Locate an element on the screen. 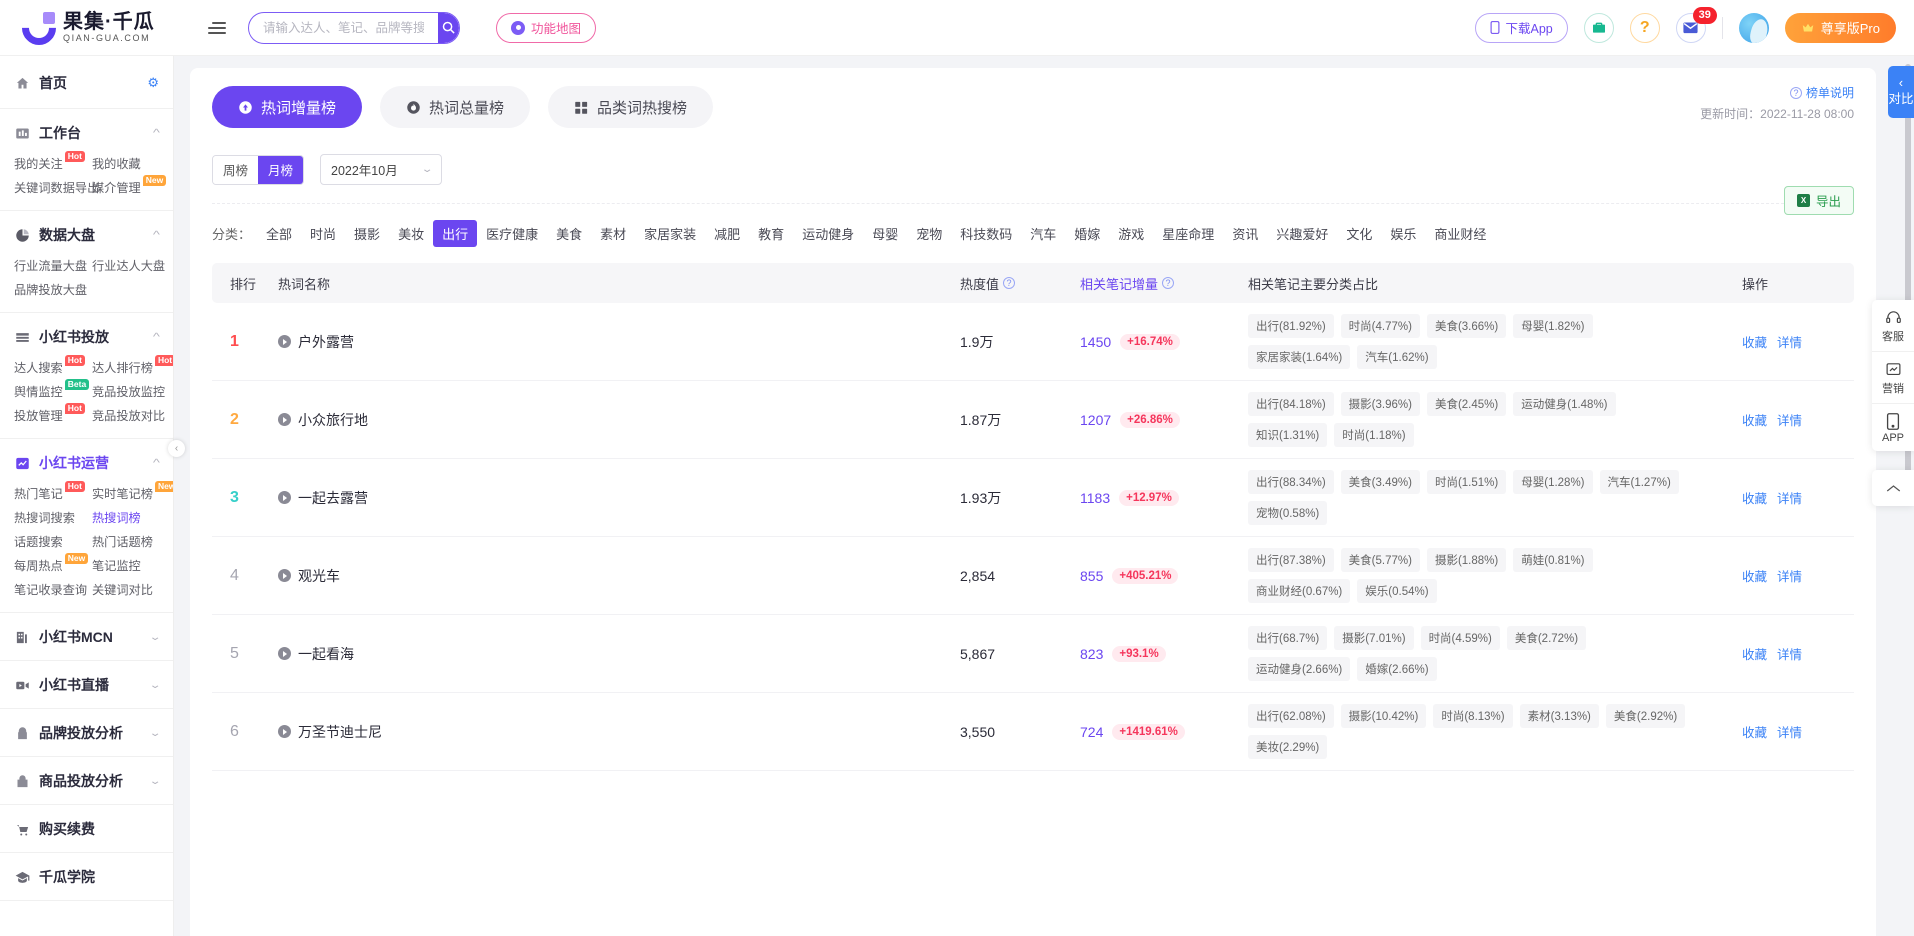 This screenshot has height=936, width=1914. row-keyword: 万圣节迪士尼 is located at coordinates (619, 732).